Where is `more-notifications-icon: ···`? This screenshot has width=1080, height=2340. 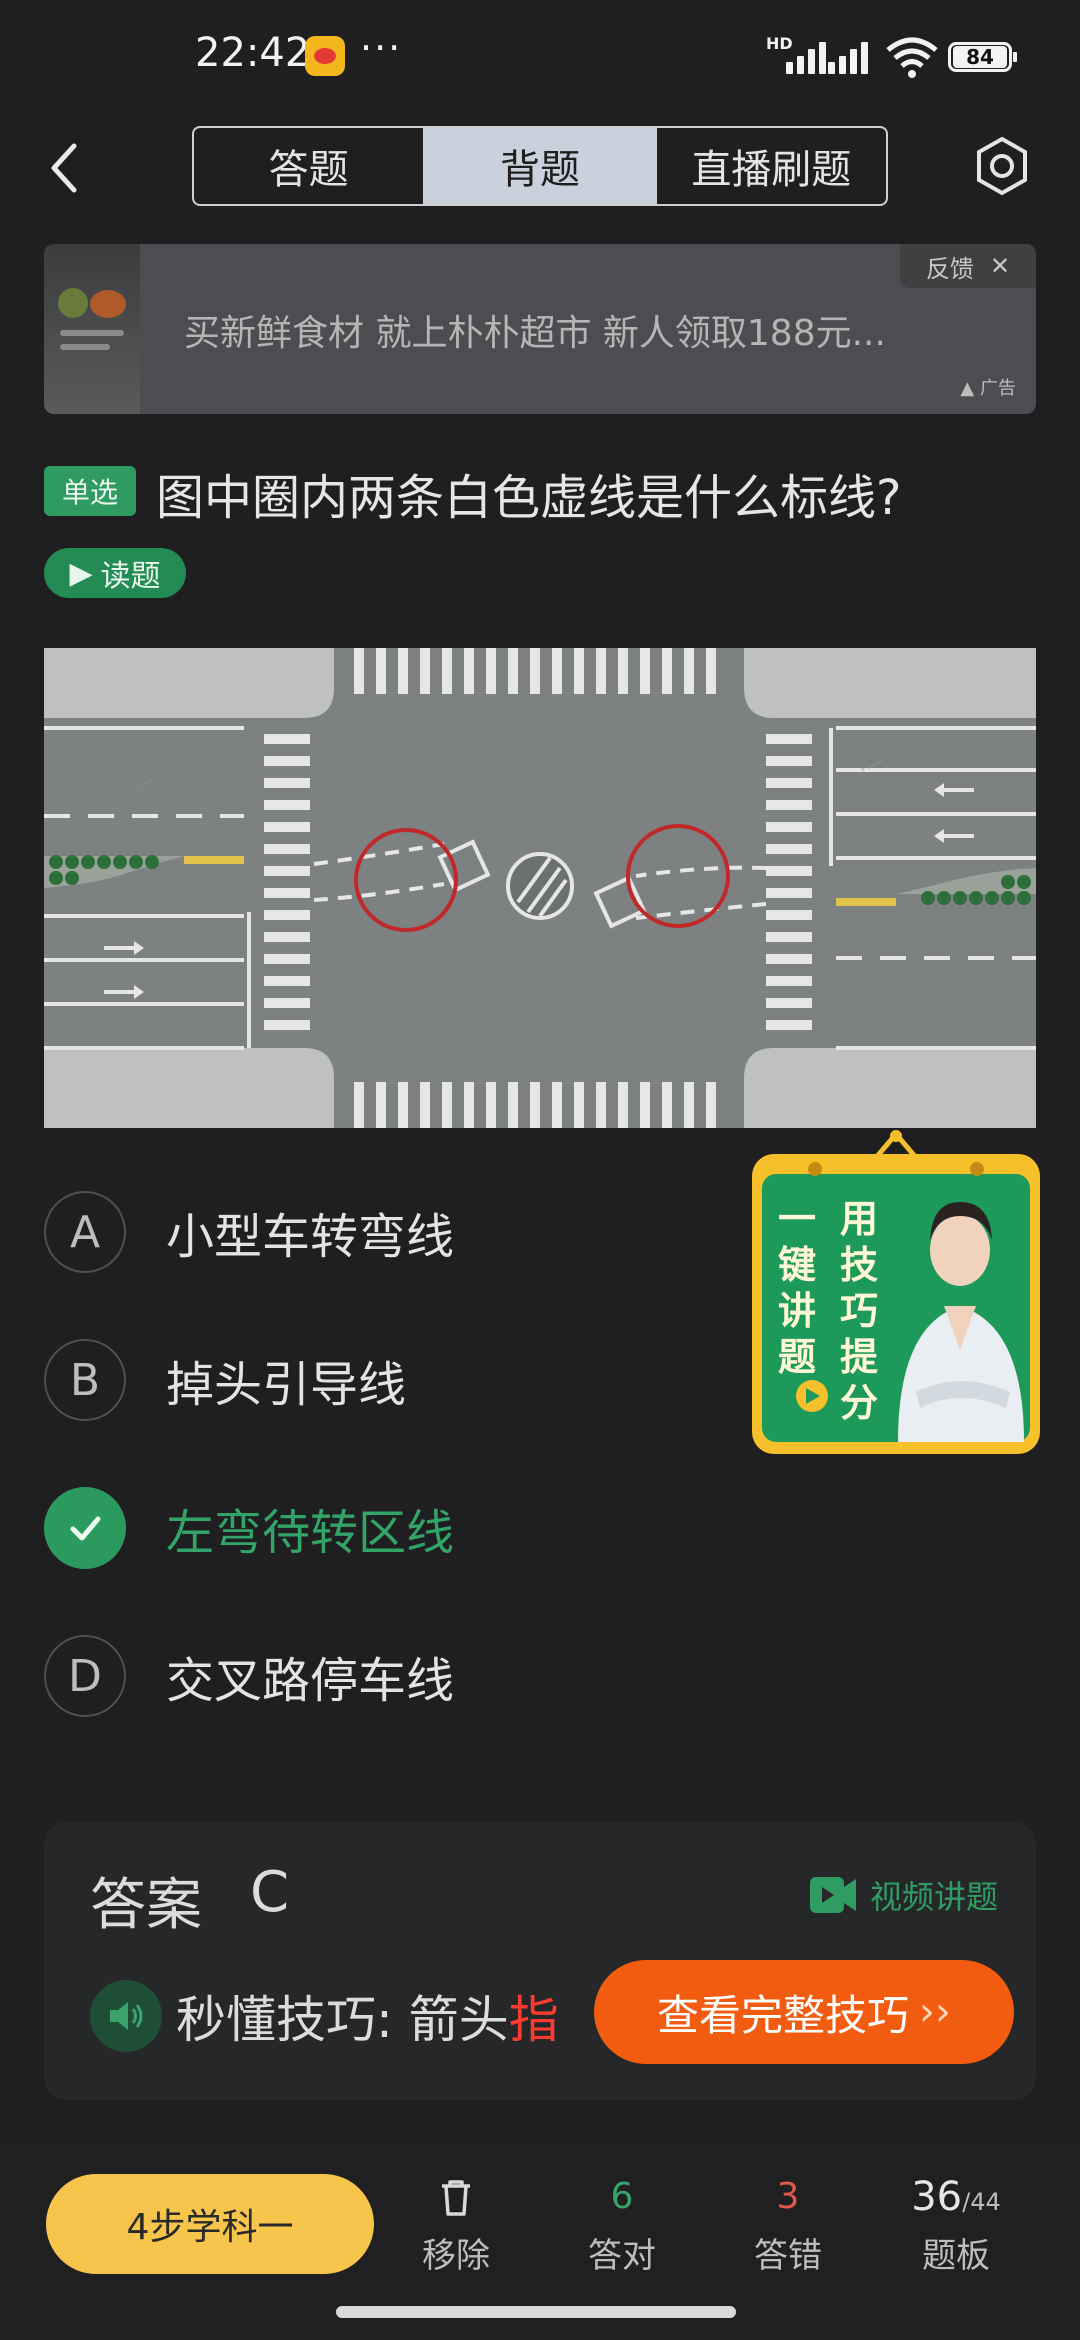 more-notifications-icon: ··· is located at coordinates (381, 48).